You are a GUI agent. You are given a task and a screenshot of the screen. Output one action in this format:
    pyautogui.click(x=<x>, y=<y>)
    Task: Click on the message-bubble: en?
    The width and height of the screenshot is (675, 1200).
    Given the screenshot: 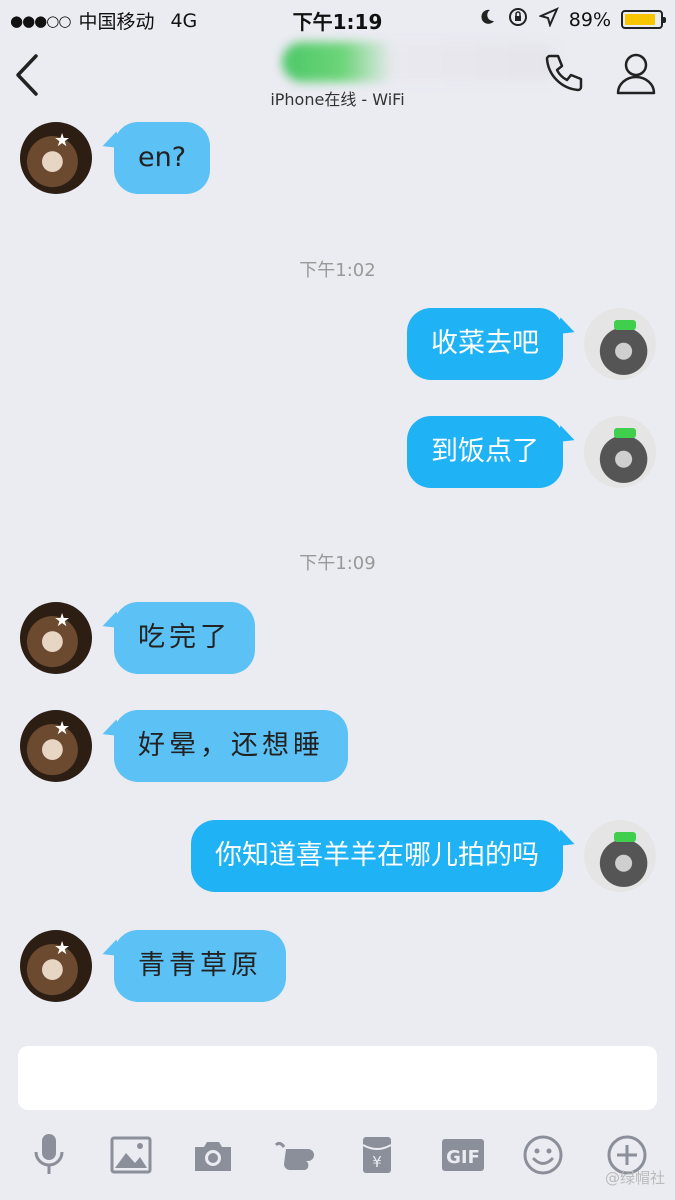 What is the action you would take?
    pyautogui.click(x=162, y=158)
    